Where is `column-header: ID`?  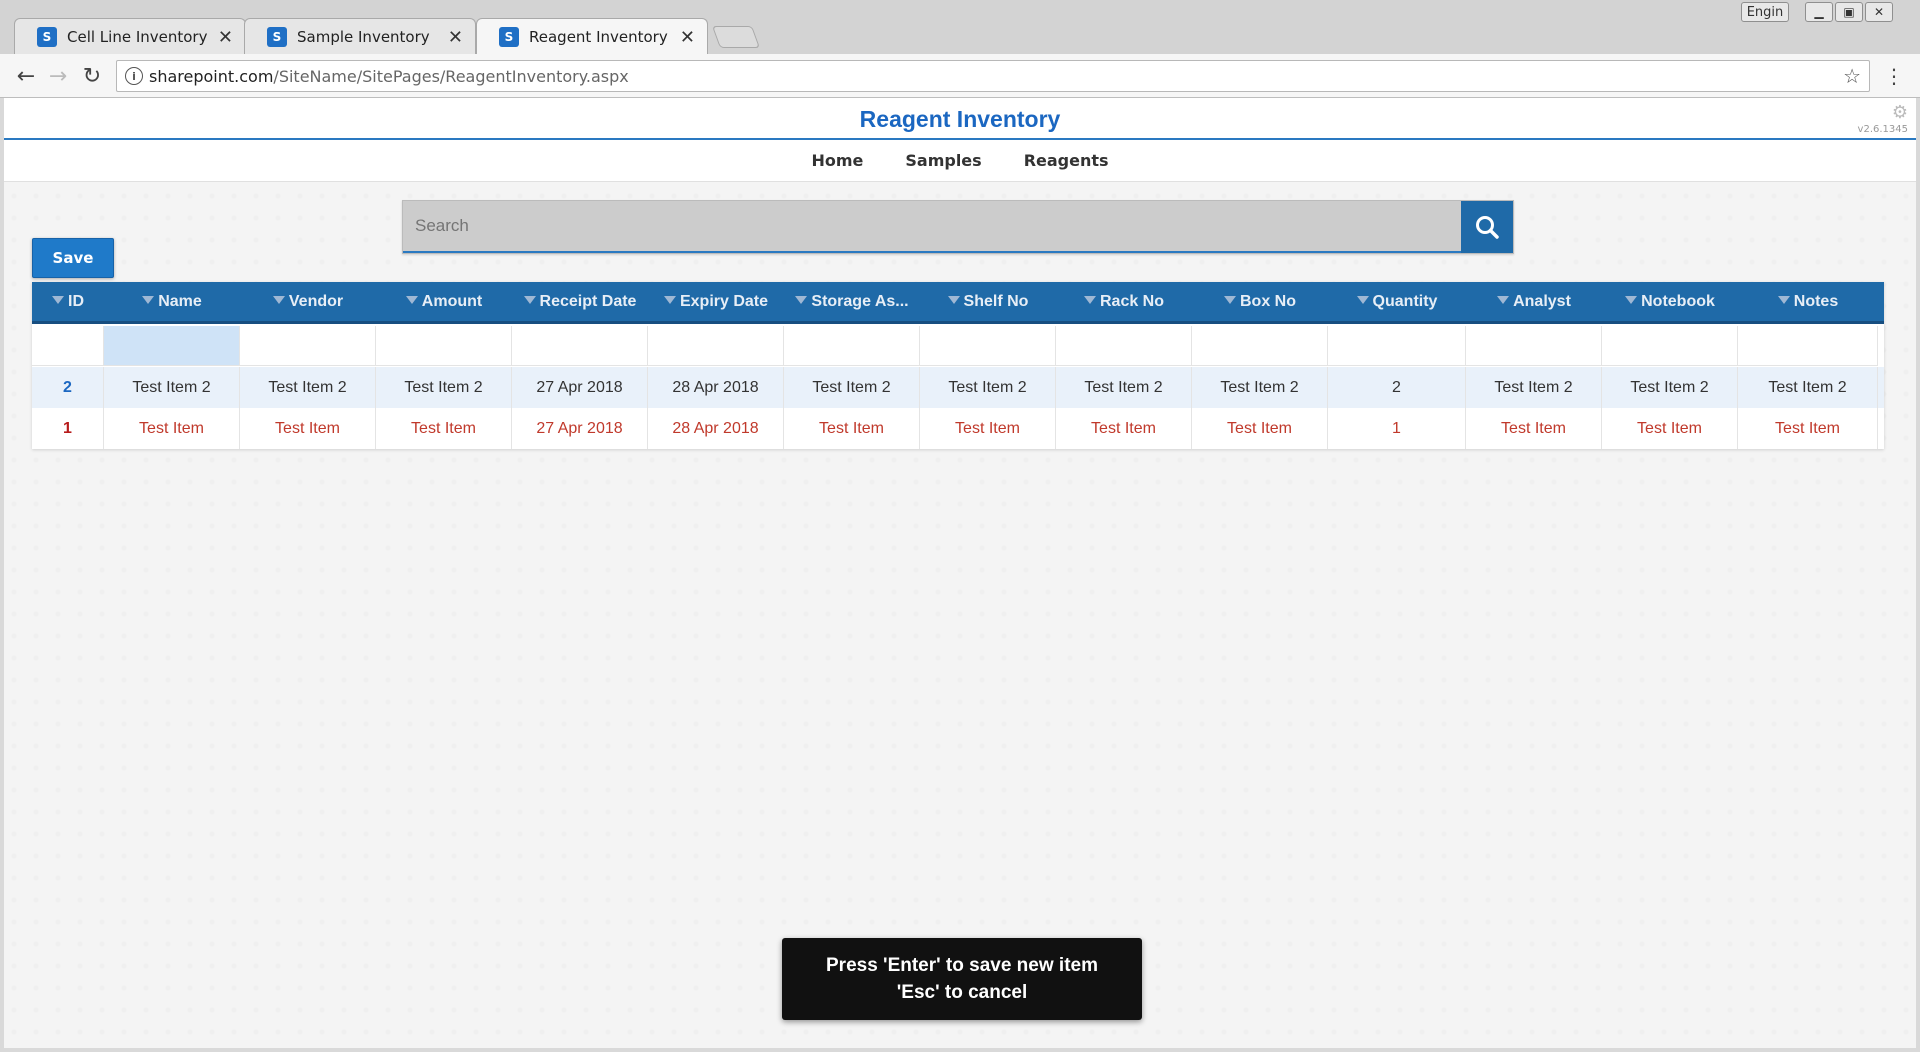
column-header: ID is located at coordinates (68, 301).